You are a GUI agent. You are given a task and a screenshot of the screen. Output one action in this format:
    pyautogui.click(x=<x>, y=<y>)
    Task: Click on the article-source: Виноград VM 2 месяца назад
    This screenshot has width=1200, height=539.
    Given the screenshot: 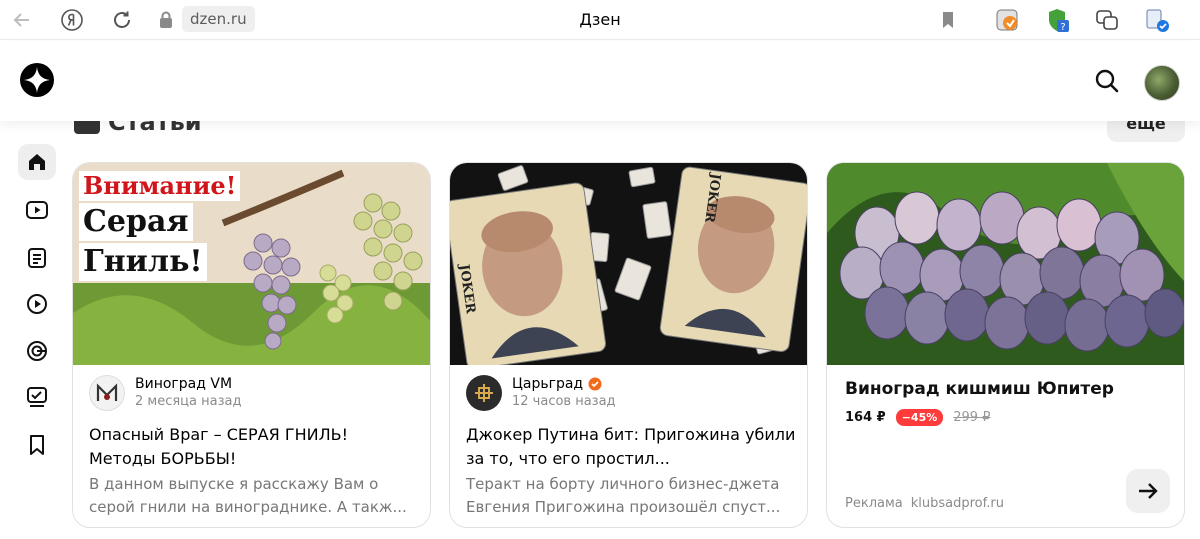 What is the action you would take?
    pyautogui.click(x=165, y=393)
    